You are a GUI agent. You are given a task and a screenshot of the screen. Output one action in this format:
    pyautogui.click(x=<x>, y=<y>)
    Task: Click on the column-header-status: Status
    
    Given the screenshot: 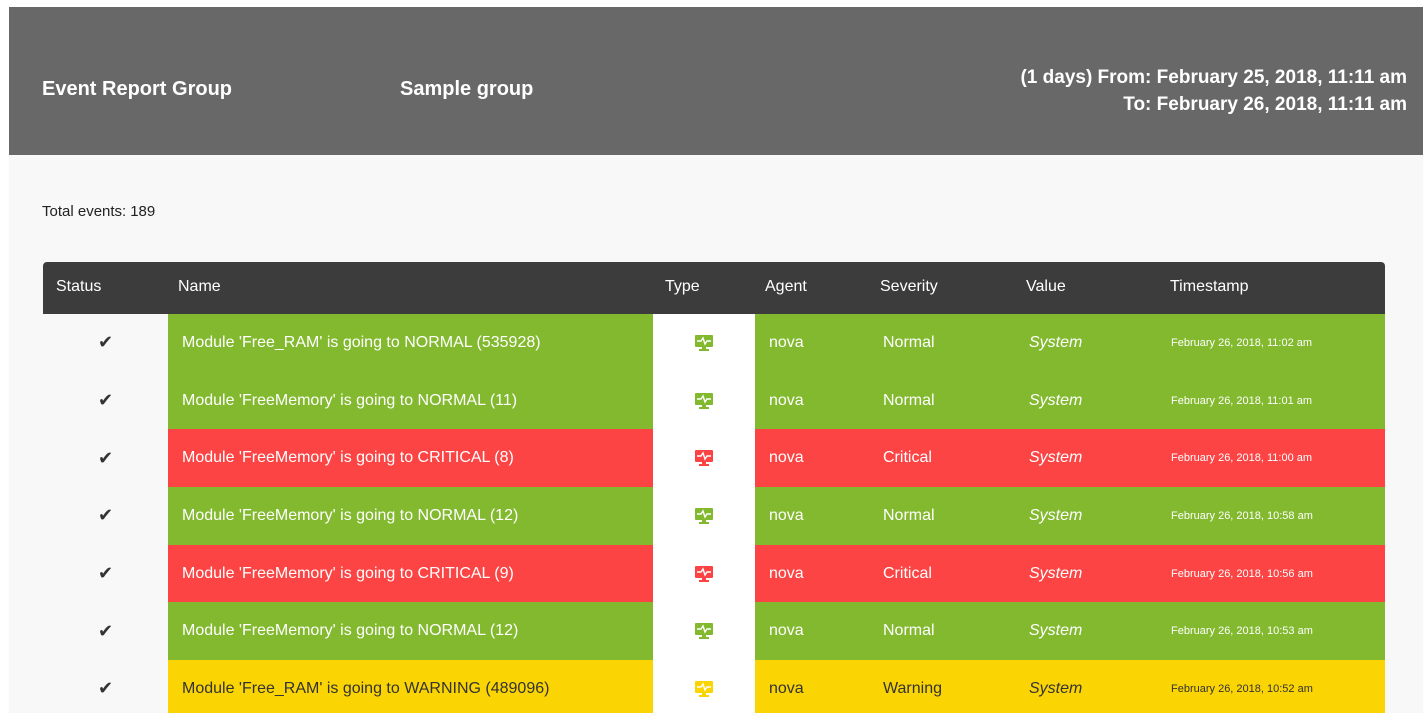 What is the action you would take?
    pyautogui.click(x=78, y=287)
    